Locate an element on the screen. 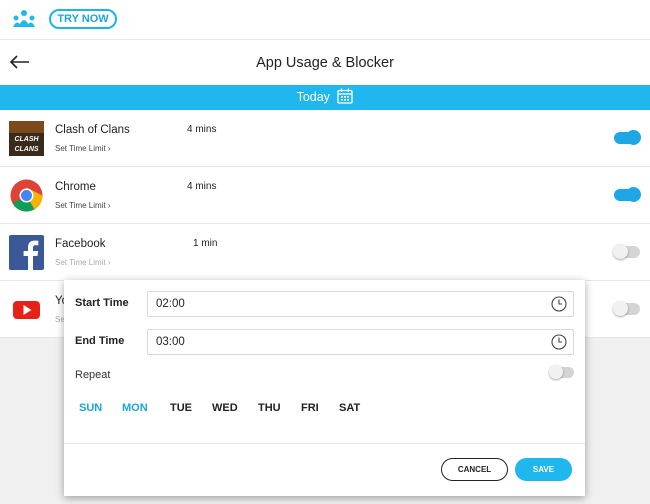  app-usage: 1 min is located at coordinates (205, 243).